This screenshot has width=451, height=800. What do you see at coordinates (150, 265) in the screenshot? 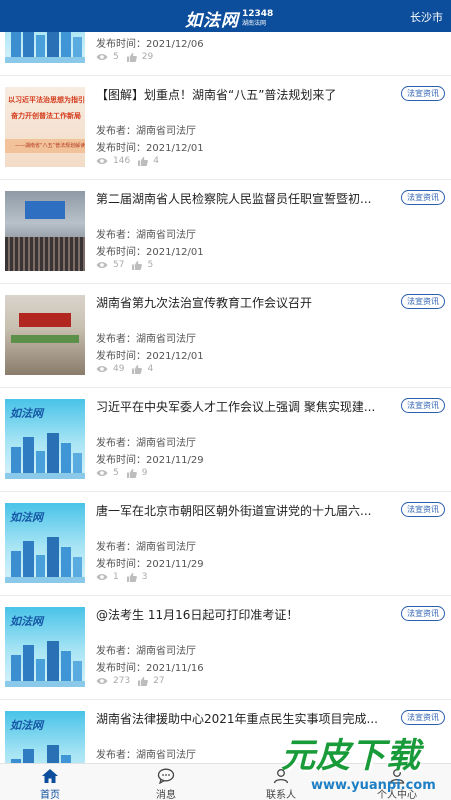
I see `like-count: 5` at bounding box center [150, 265].